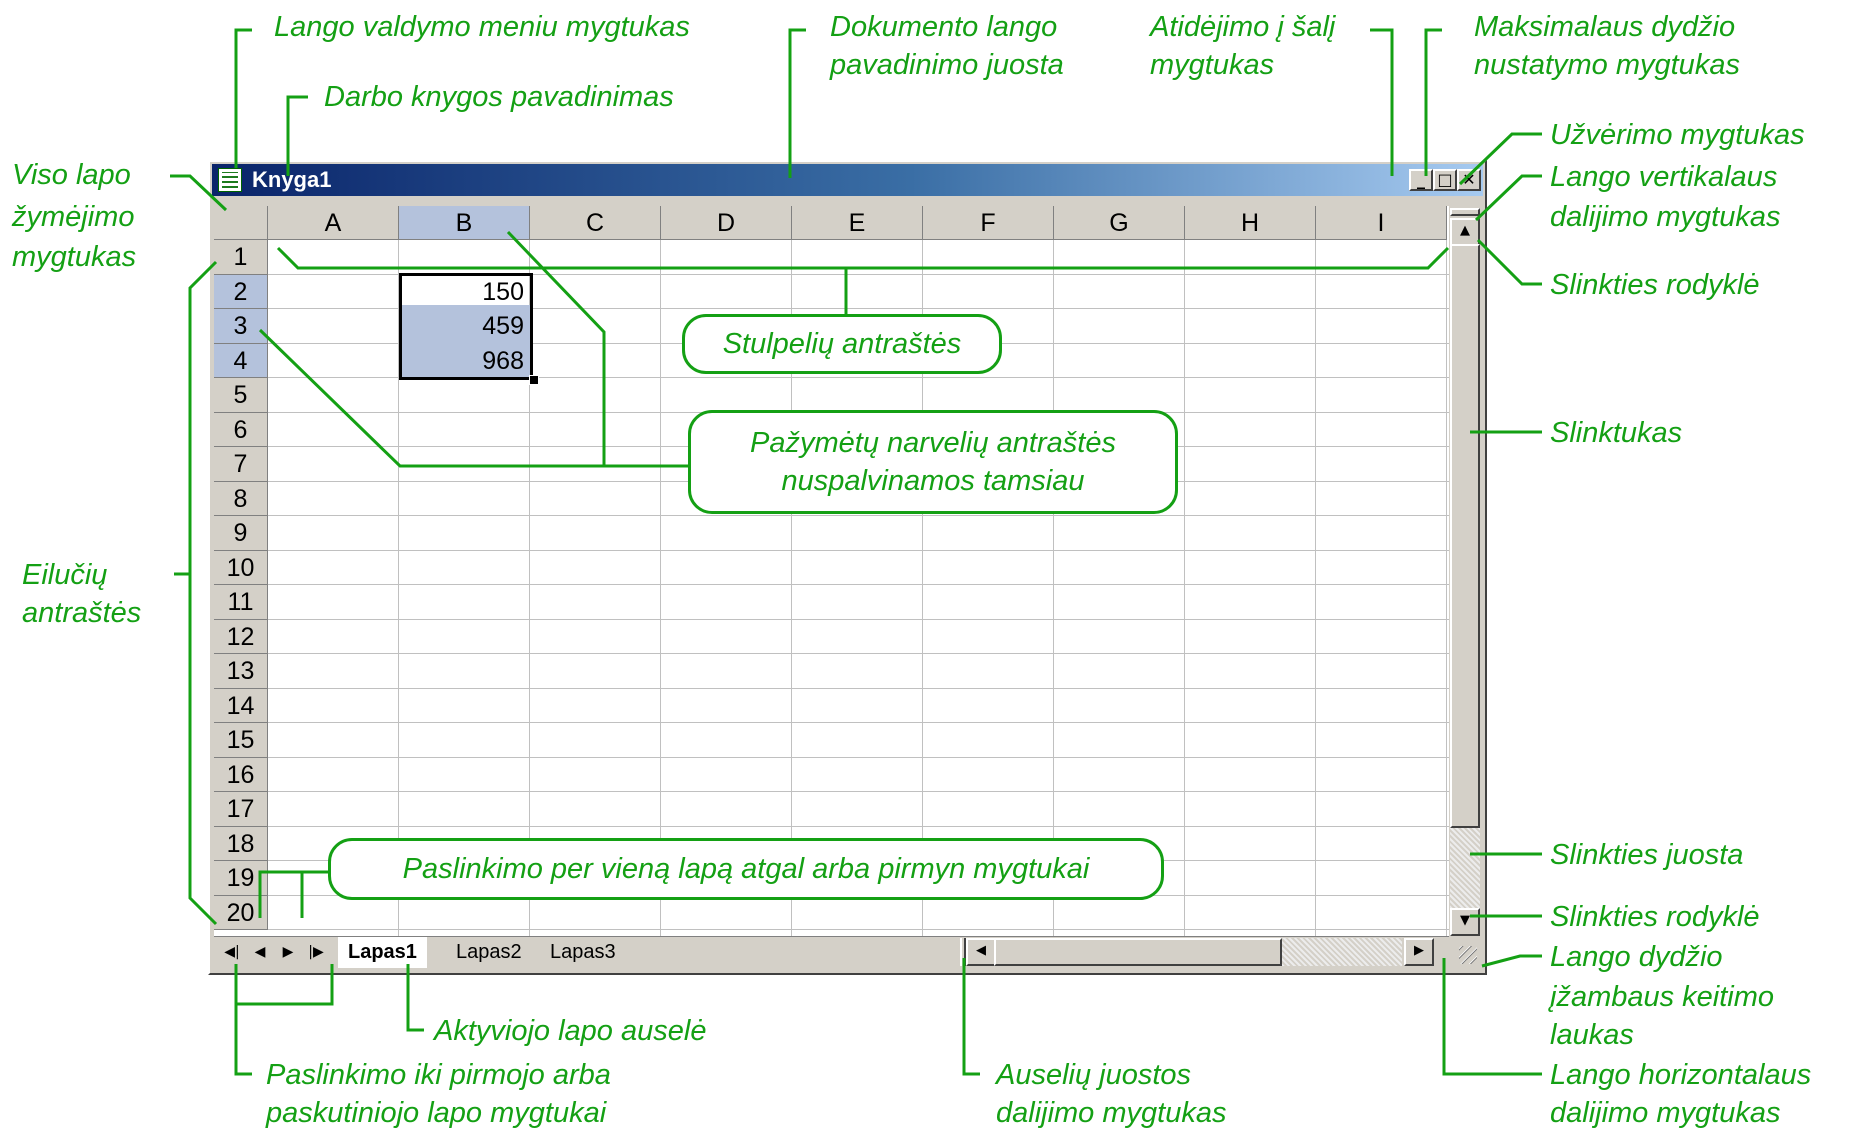  I want to click on annotation-select-all-1: Viso lapo, so click(71, 175).